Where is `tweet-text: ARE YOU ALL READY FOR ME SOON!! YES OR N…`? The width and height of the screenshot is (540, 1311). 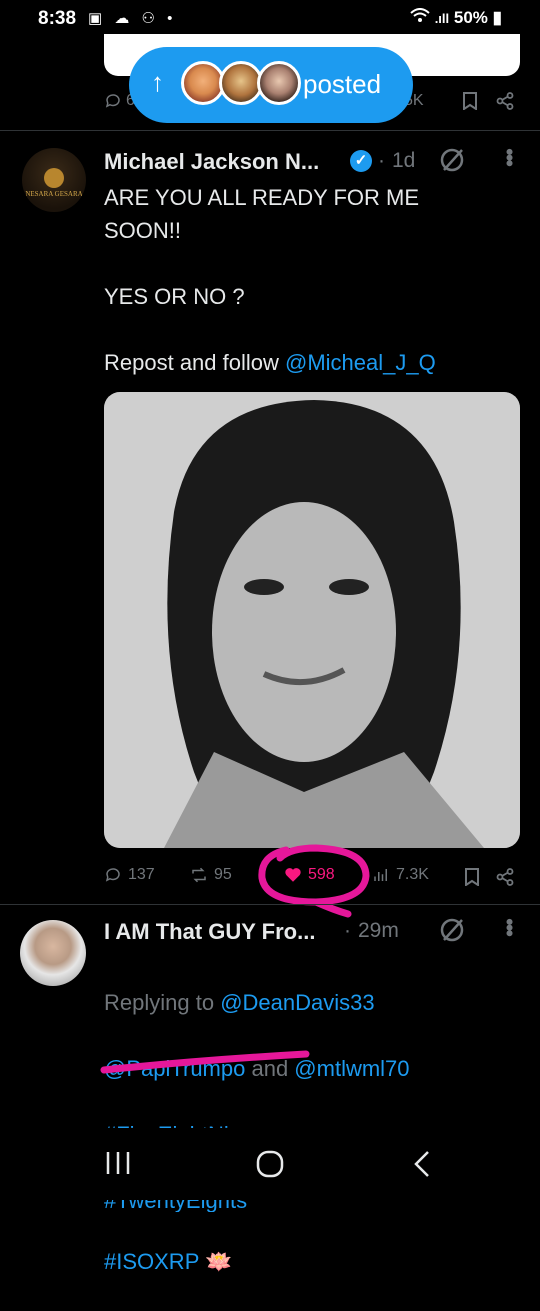 tweet-text: ARE YOU ALL READY FOR ME SOON!! YES OR N… is located at coordinates (262, 280).